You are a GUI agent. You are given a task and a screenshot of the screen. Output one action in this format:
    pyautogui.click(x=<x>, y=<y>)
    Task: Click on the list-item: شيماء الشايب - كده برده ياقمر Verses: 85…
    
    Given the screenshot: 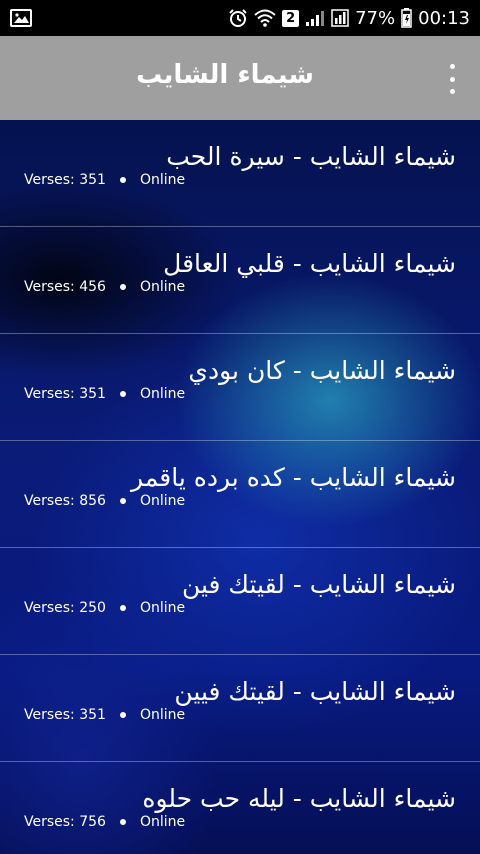 What is the action you would take?
    pyautogui.click(x=240, y=494)
    